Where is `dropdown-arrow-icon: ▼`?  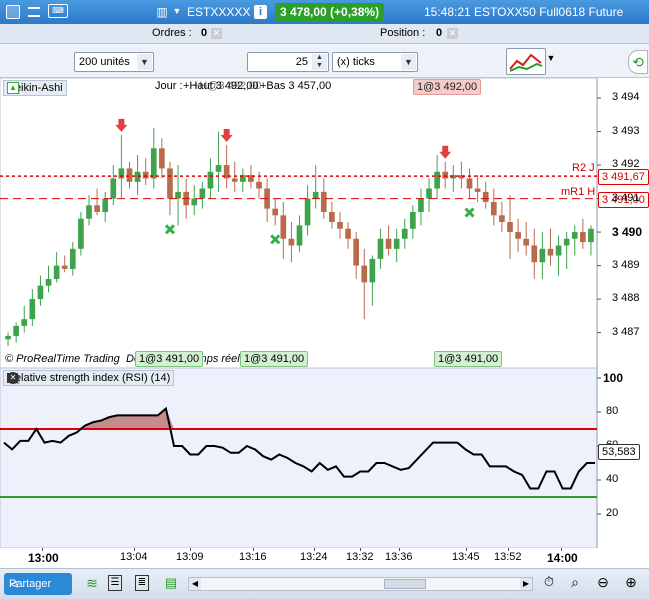
dropdown-arrow-icon: ▼ is located at coordinates (177, 11).